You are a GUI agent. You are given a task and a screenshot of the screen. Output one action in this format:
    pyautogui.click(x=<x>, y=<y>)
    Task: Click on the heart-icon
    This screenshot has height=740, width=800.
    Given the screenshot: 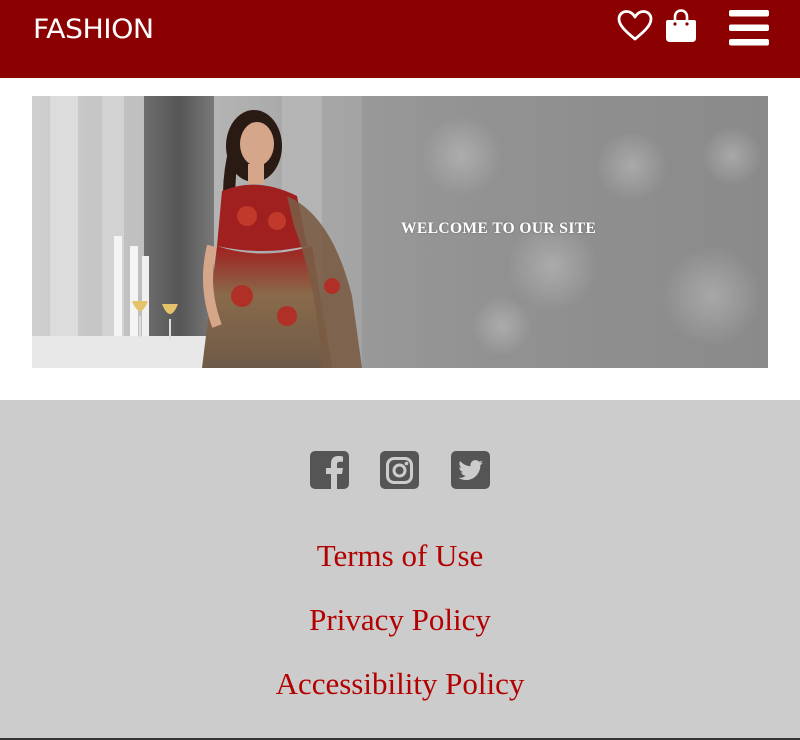 What is the action you would take?
    pyautogui.click(x=635, y=26)
    